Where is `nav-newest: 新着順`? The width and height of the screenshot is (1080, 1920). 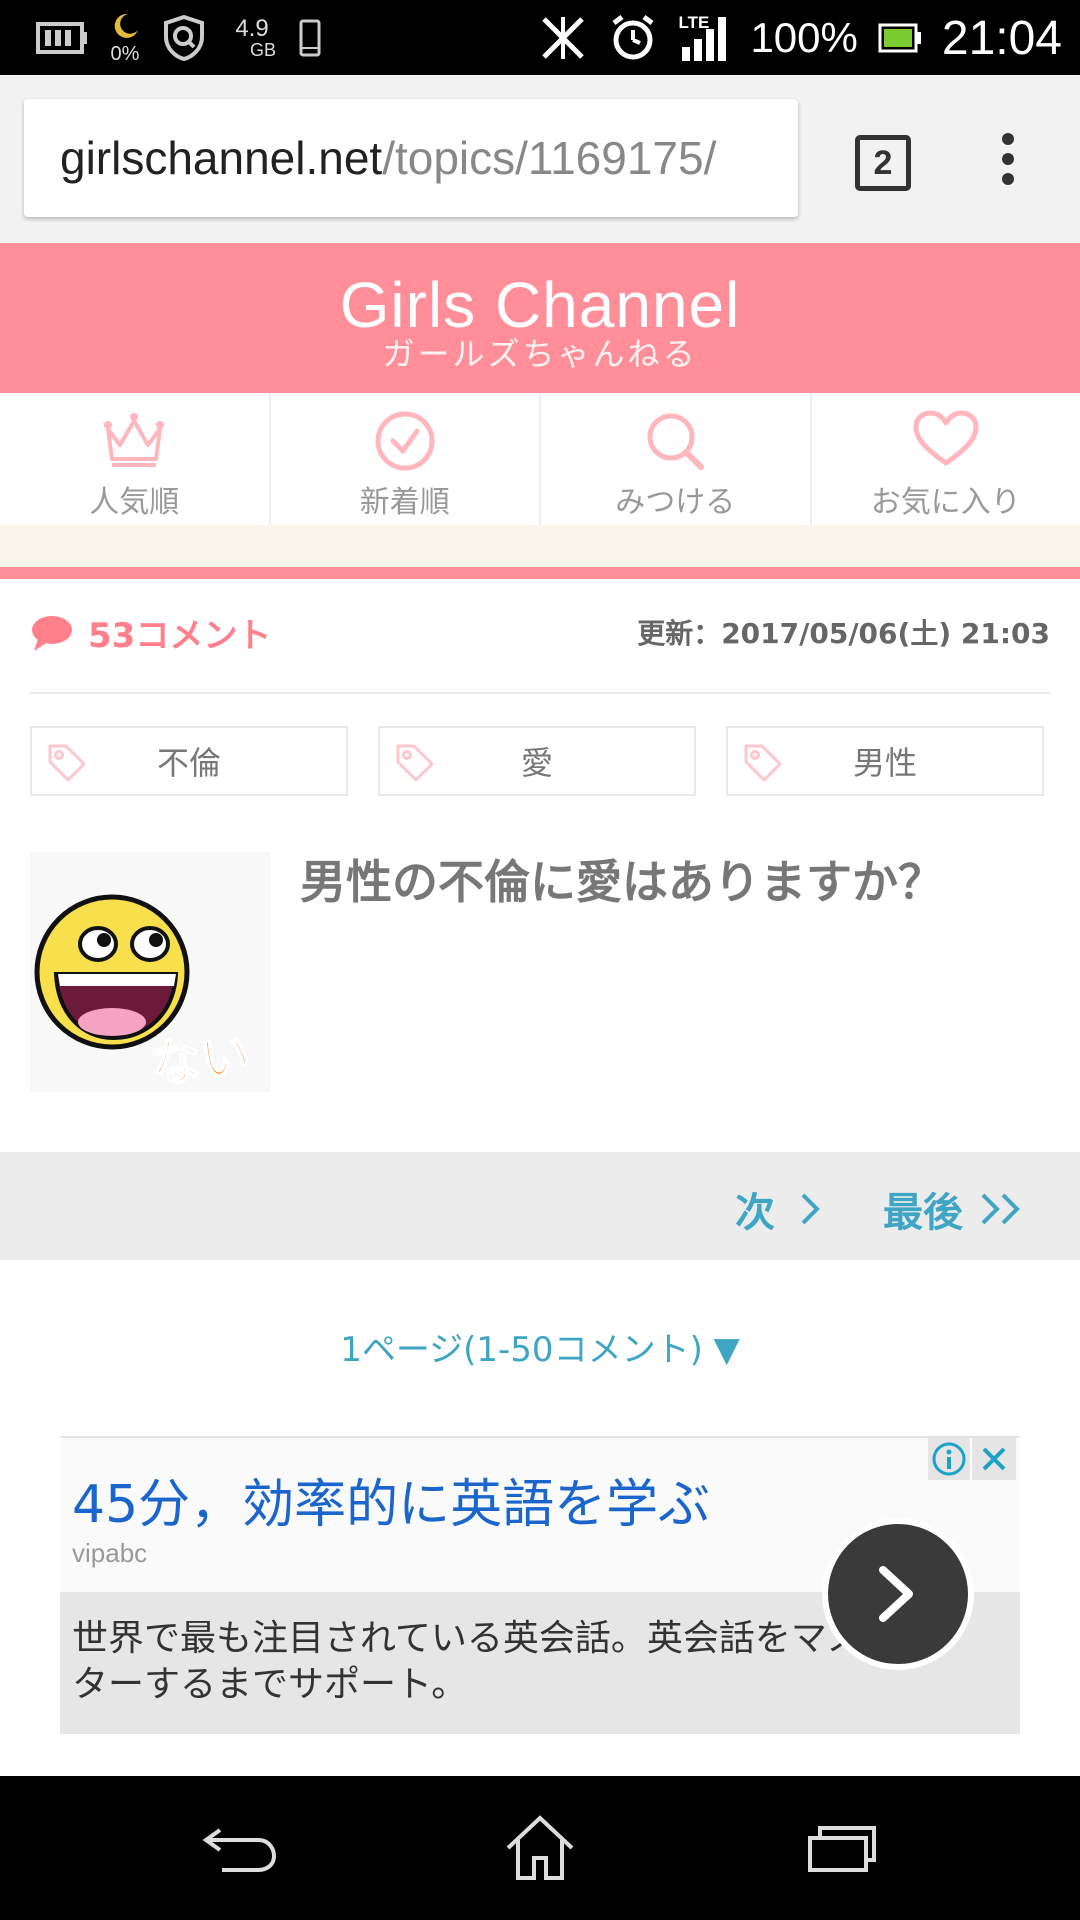 nav-newest: 新着順 is located at coordinates (406, 459).